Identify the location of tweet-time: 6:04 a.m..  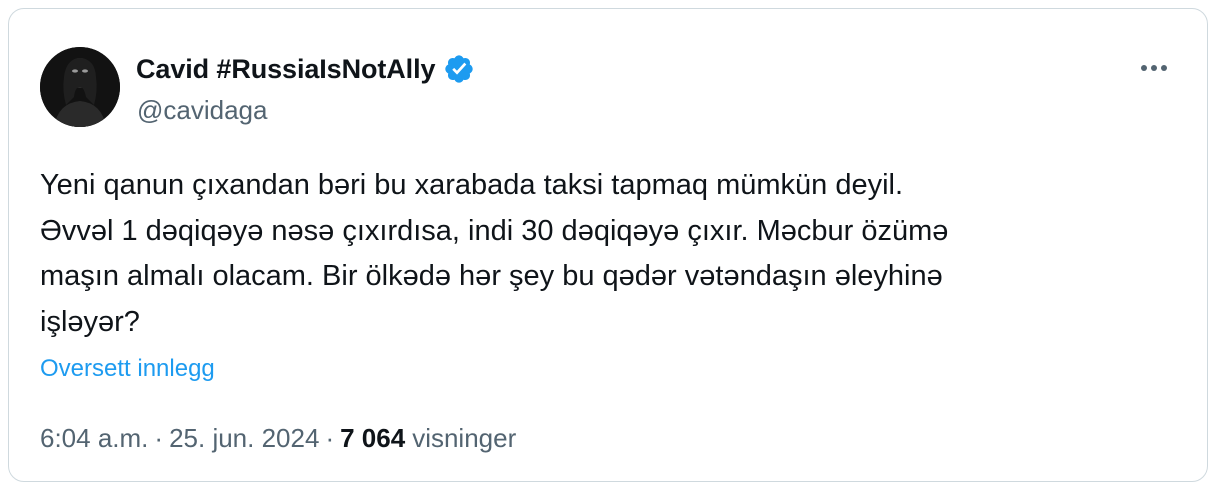
(94, 438).